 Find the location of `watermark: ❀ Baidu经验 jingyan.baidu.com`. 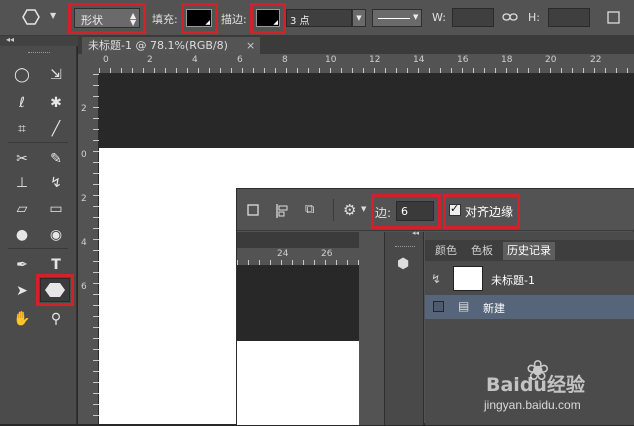

watermark: ❀ Baidu经验 jingyan.baidu.com is located at coordinates (557, 388).